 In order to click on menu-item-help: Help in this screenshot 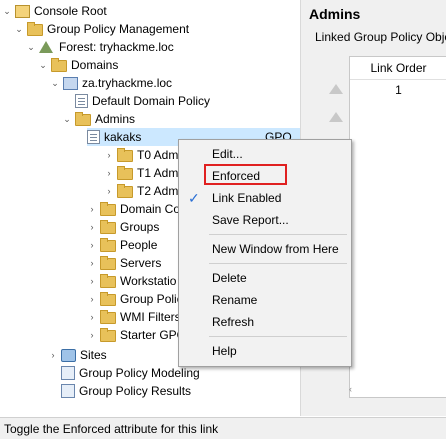, I will do `click(265, 351)`.